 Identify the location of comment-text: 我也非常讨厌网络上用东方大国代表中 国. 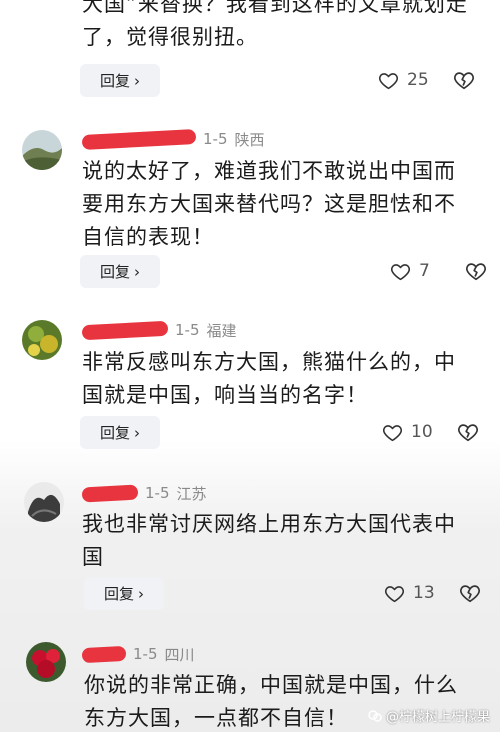
(269, 540).